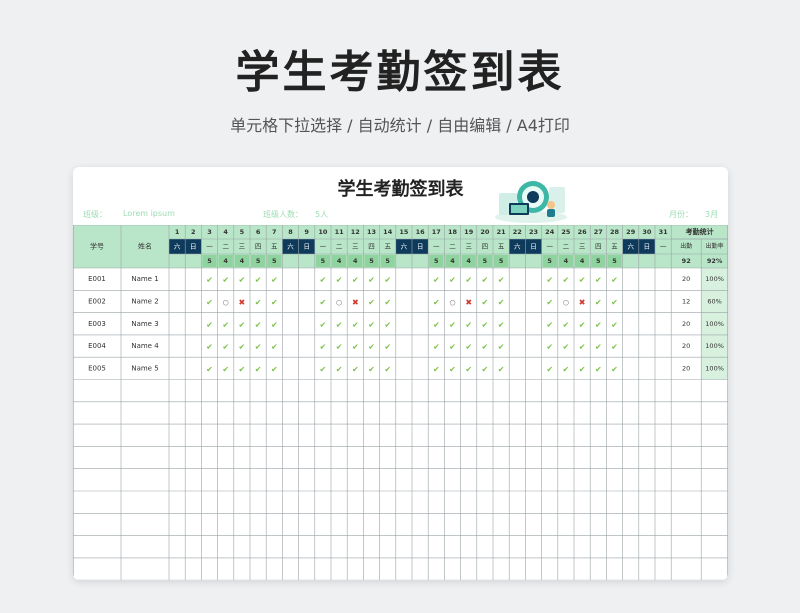 The height and width of the screenshot is (613, 800). Describe the element at coordinates (711, 214) in the screenshot. I see `month-value: 3月` at that location.